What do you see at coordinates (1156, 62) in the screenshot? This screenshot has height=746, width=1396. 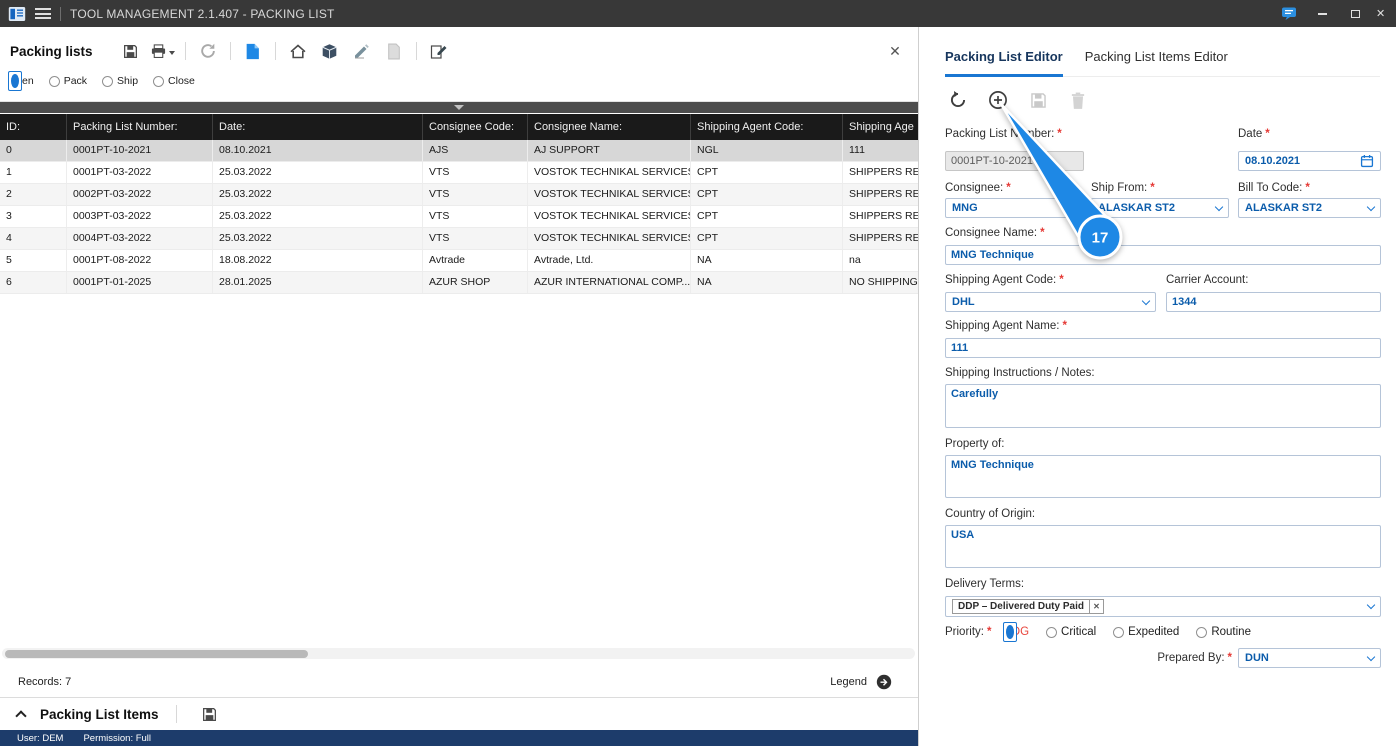 I see `tab-packing-list-items-editor: Packing List Items Editor` at bounding box center [1156, 62].